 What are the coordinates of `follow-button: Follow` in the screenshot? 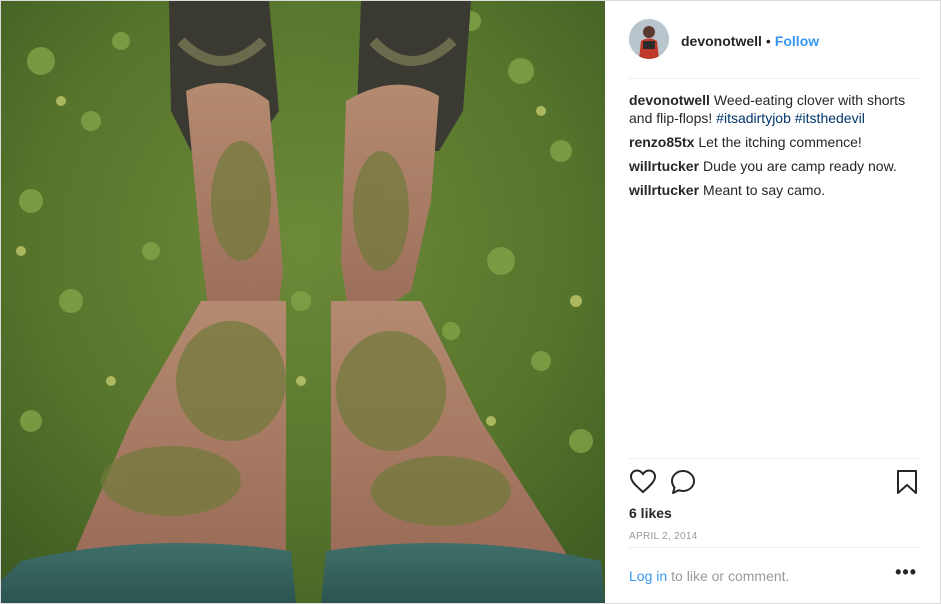 It's located at (797, 41).